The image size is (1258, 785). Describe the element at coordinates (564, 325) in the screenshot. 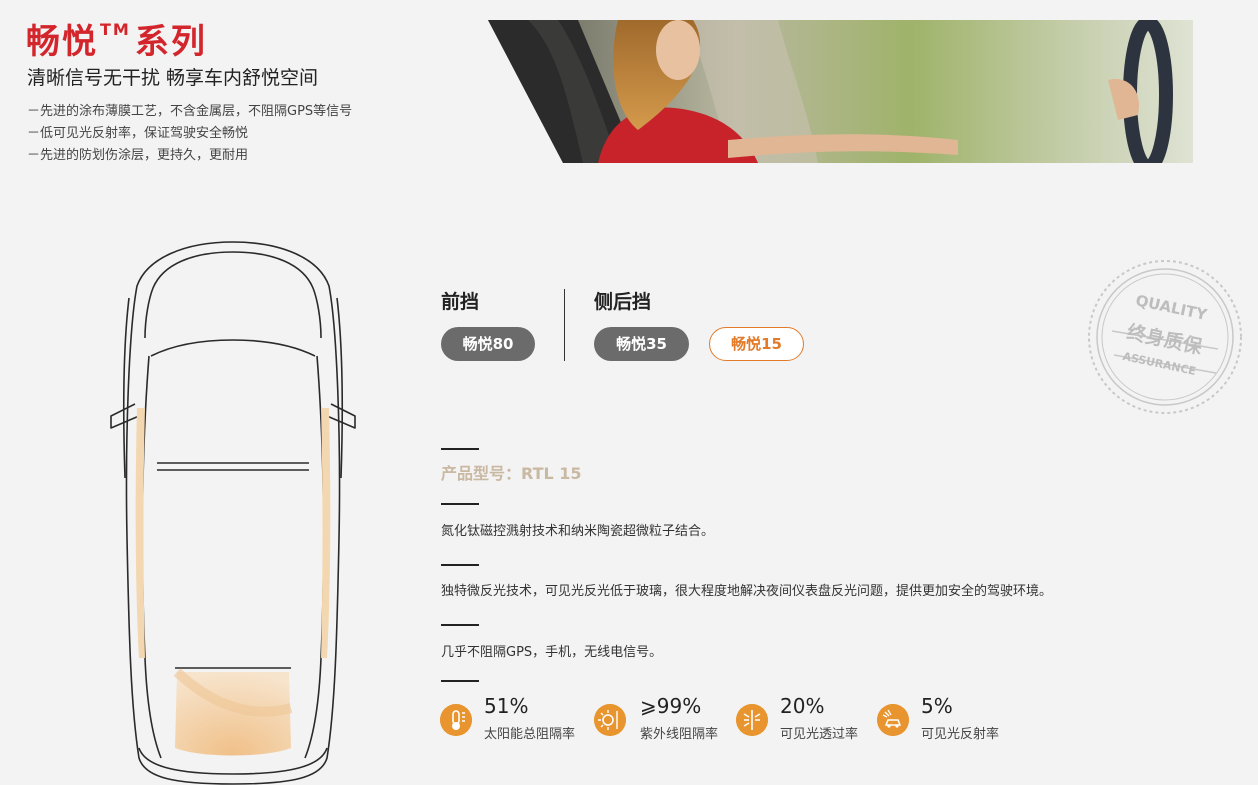

I see `tab-divider` at that location.